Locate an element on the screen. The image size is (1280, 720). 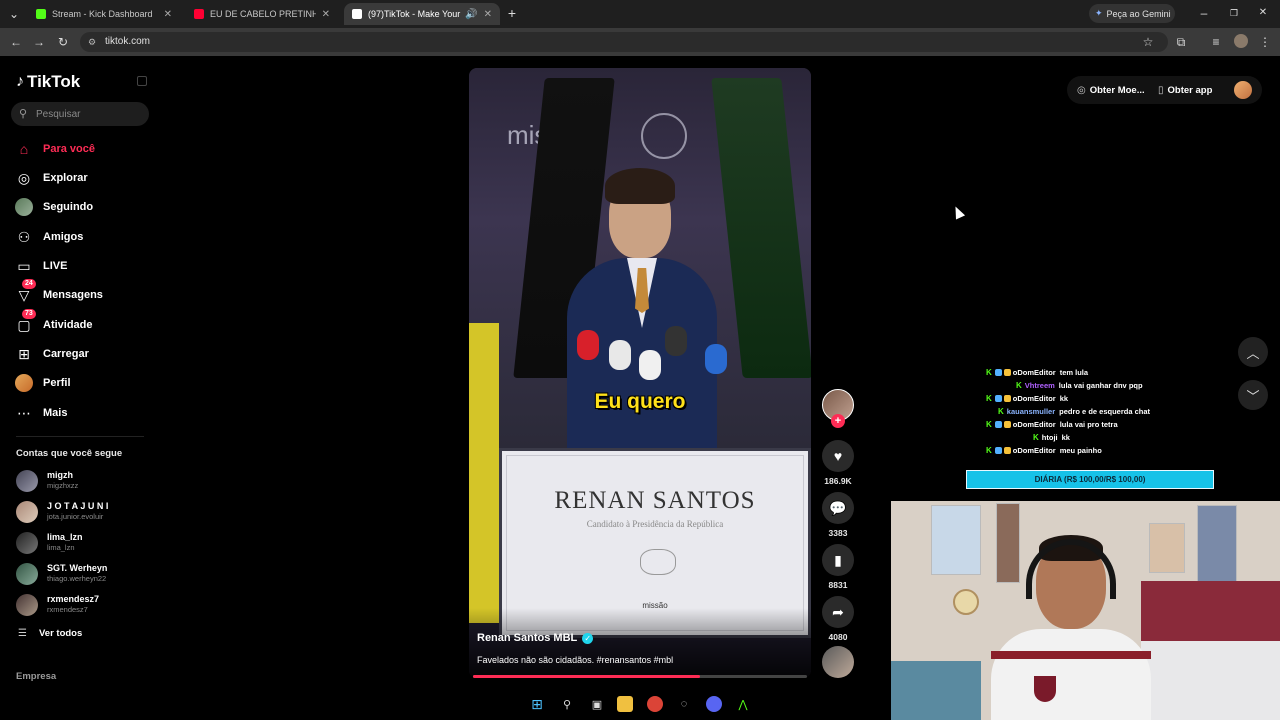
sidebar-item-live: ▭ LIVE is located at coordinates (84, 266).